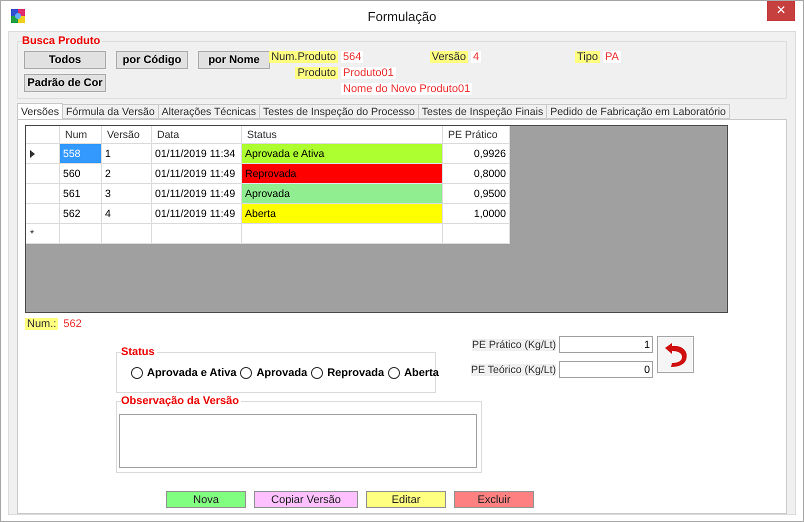  I want to click on column-header: Status, so click(342, 135).